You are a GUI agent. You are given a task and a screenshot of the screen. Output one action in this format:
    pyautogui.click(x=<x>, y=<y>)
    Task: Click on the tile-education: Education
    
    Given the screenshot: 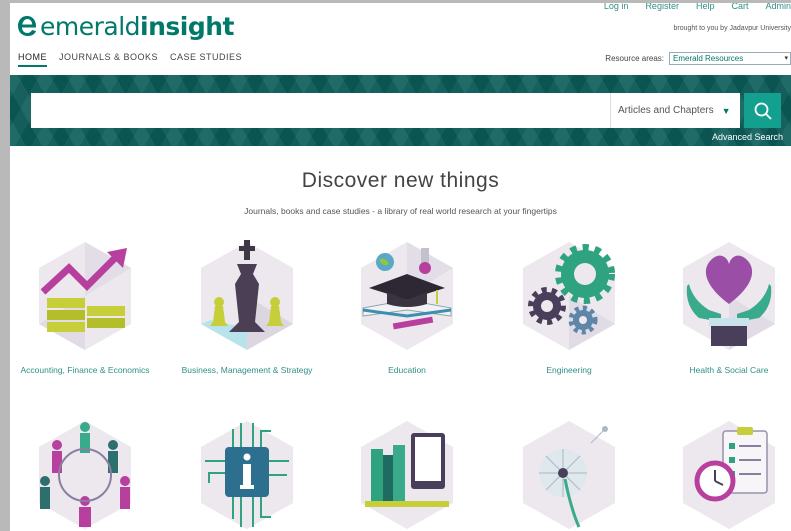 What is the action you would take?
    pyautogui.click(x=407, y=309)
    